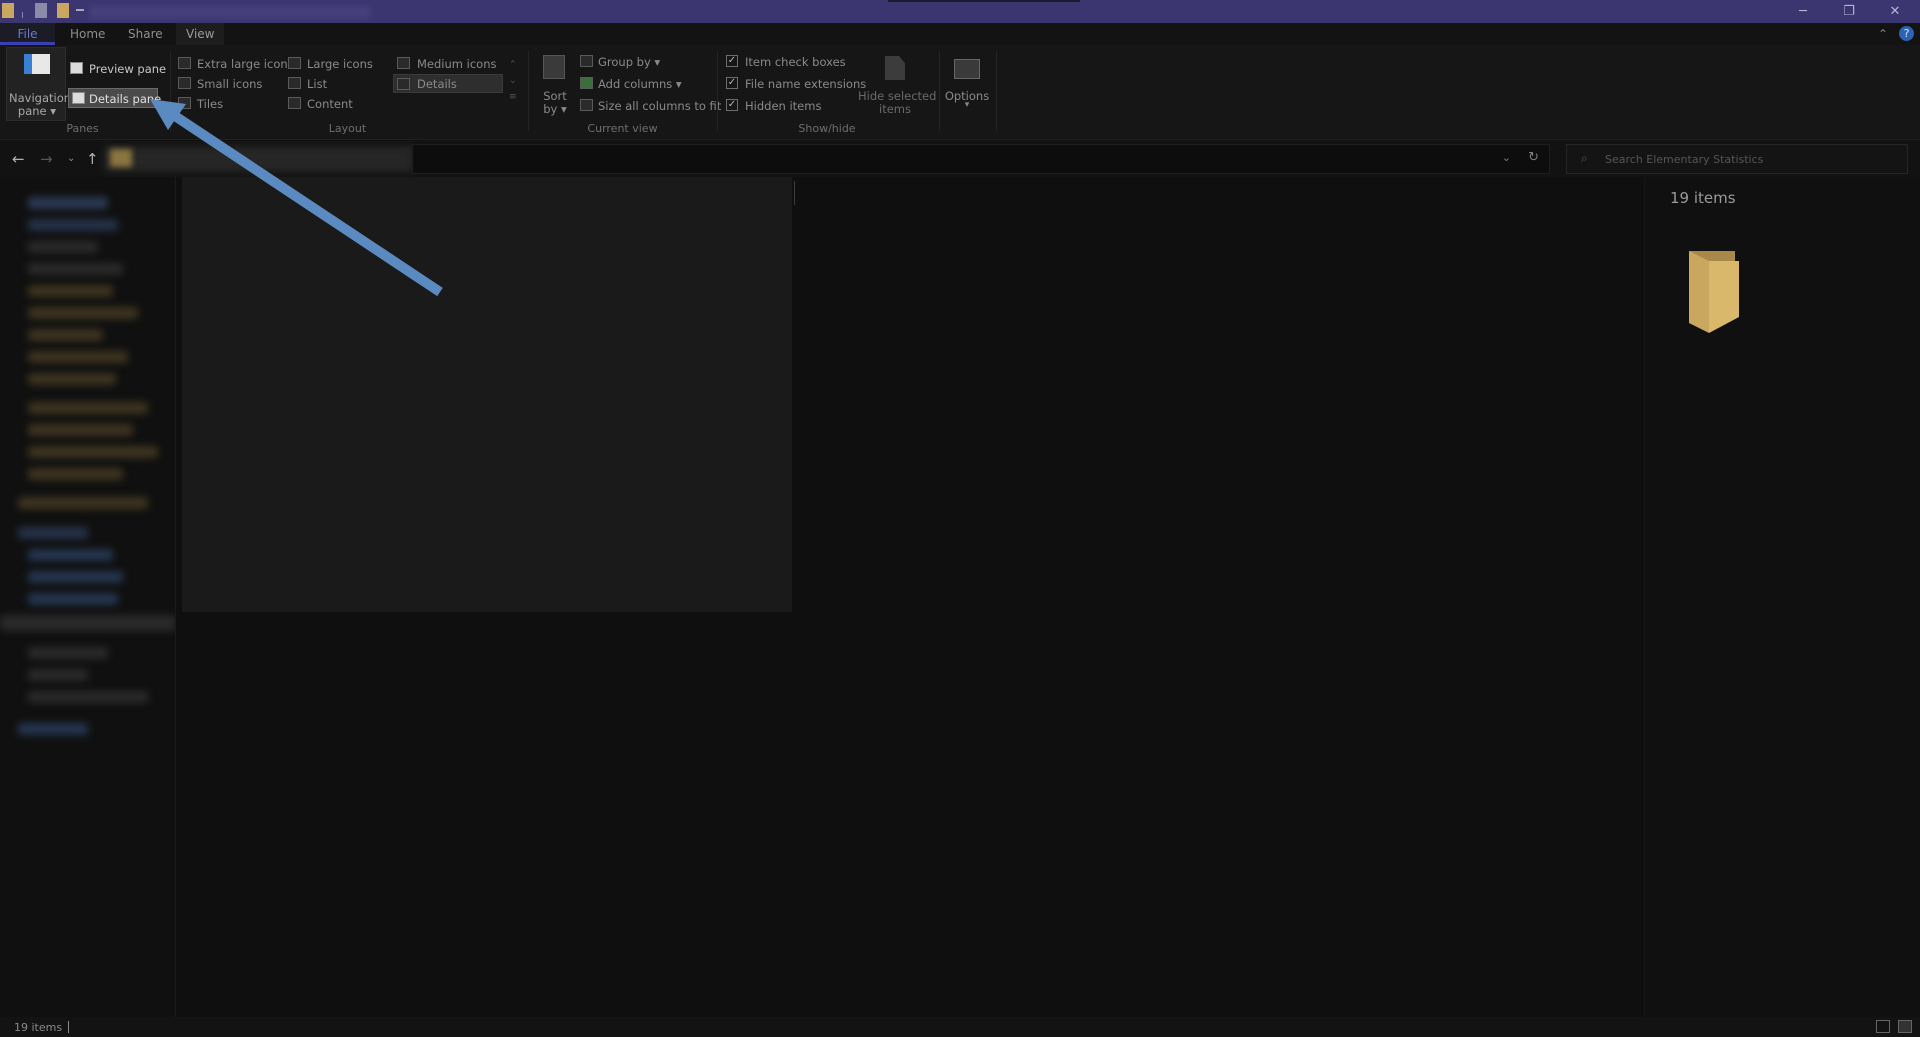 The height and width of the screenshot is (1037, 1920). I want to click on customize-quick-access-icon, so click(80, 12).